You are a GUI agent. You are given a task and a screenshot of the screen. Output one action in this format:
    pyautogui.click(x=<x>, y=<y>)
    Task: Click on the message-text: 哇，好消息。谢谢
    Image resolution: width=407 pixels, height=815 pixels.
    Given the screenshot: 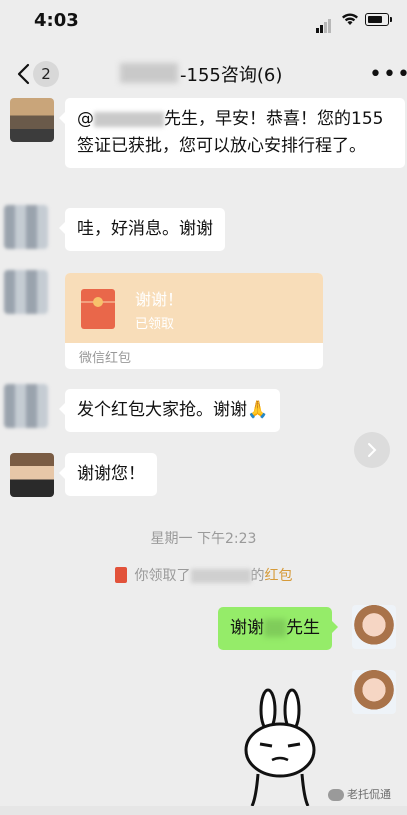 What is the action you would take?
    pyautogui.click(x=145, y=229)
    